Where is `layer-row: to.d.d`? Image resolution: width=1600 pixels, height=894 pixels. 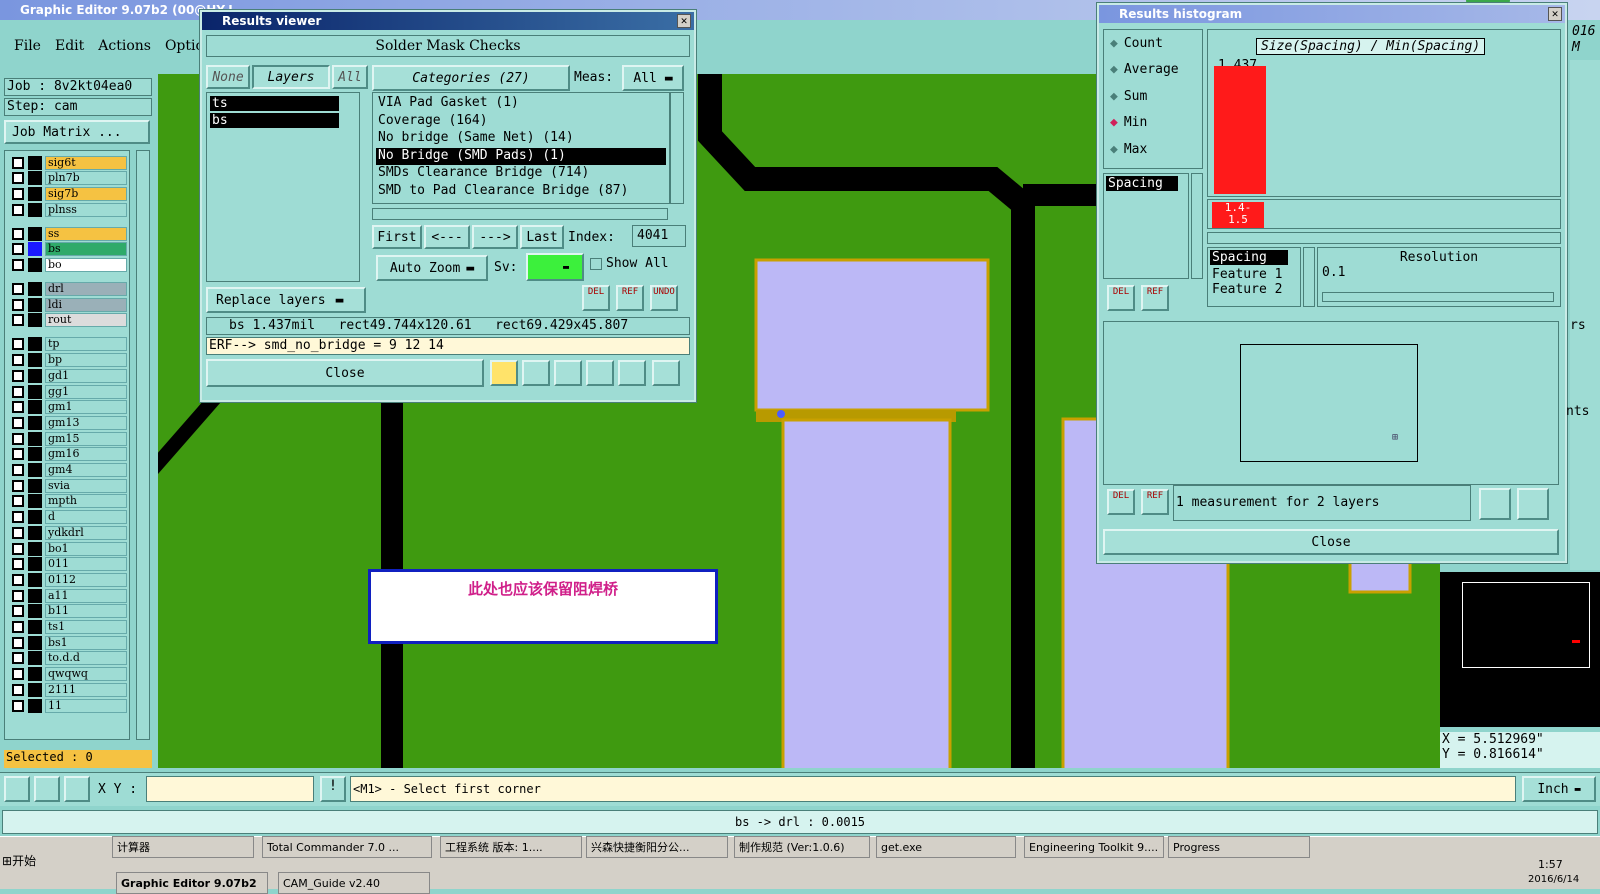 layer-row: to.d.d is located at coordinates (69, 658).